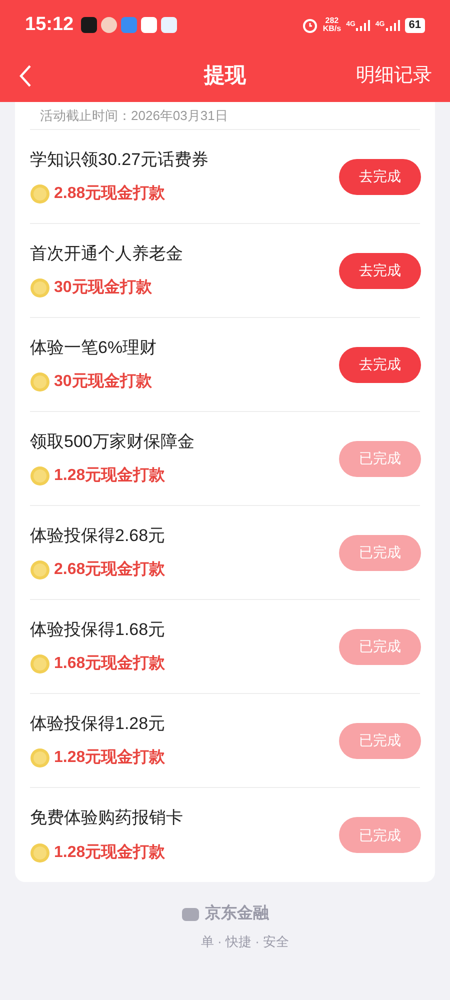 The image size is (450, 1000). I want to click on brand-logo-icon, so click(191, 914).